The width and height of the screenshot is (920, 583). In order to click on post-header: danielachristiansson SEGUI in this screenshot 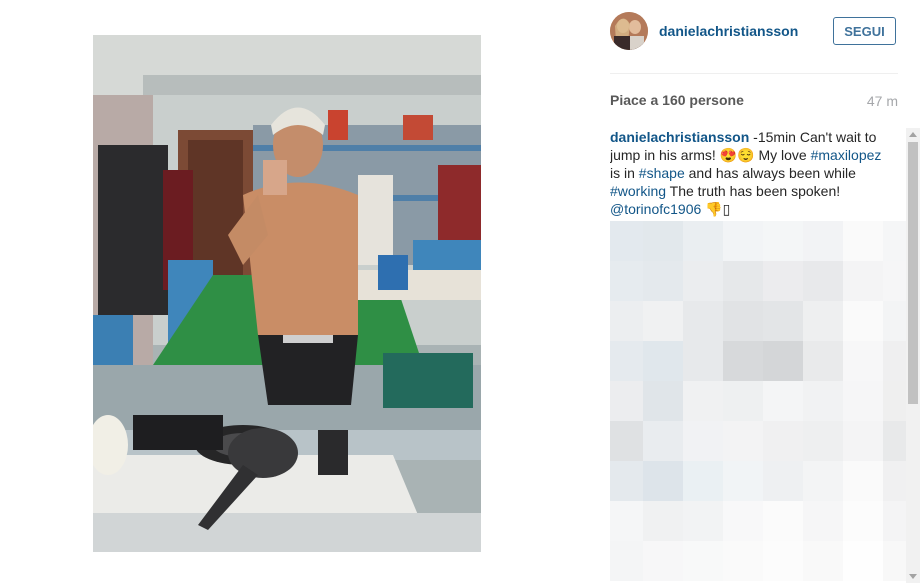, I will do `click(760, 32)`.